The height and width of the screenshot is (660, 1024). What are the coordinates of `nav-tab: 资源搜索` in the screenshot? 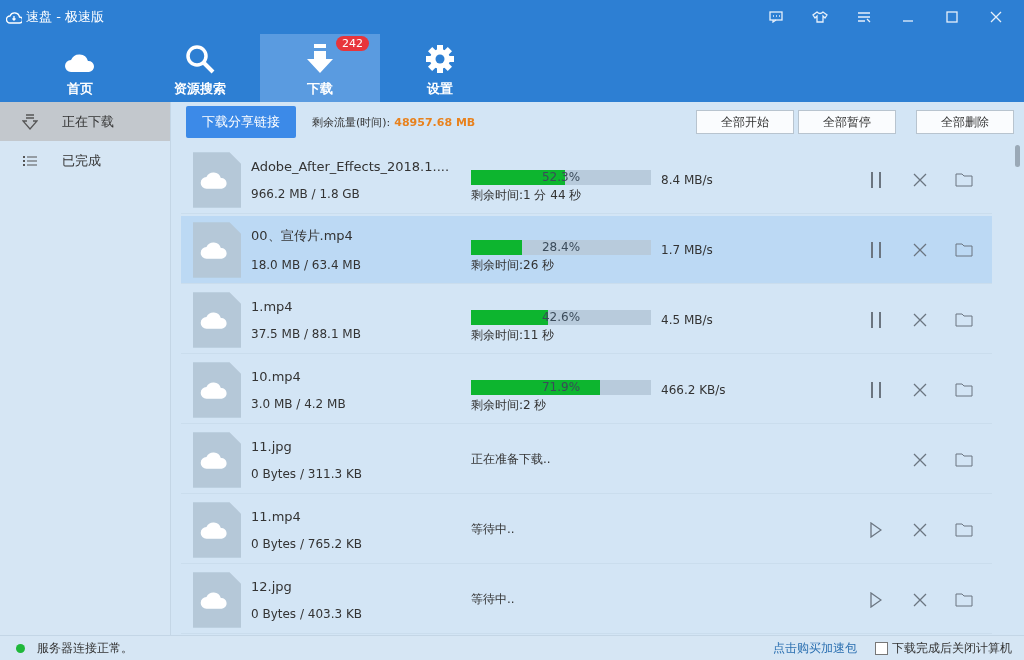 It's located at (200, 68).